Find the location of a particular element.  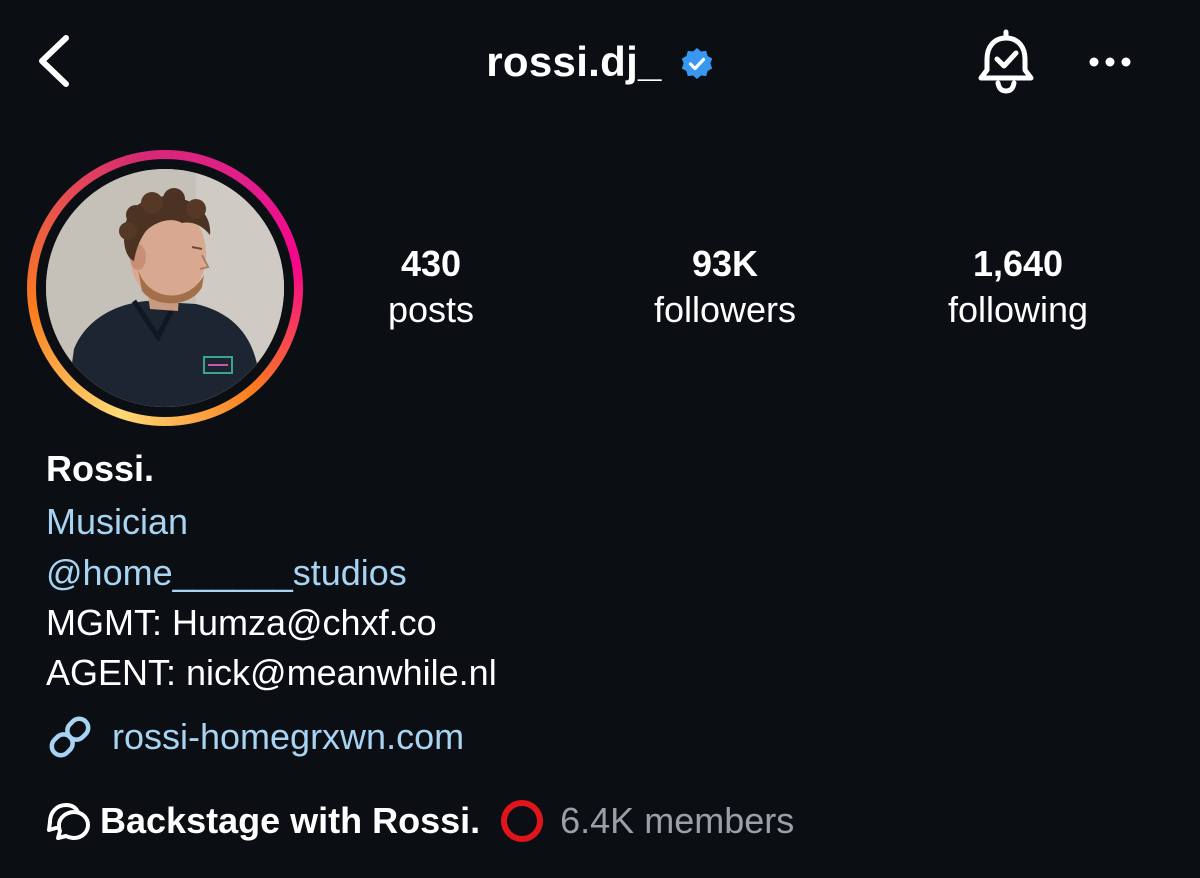

profile-header: rossi.dj_ is located at coordinates (600, 65).